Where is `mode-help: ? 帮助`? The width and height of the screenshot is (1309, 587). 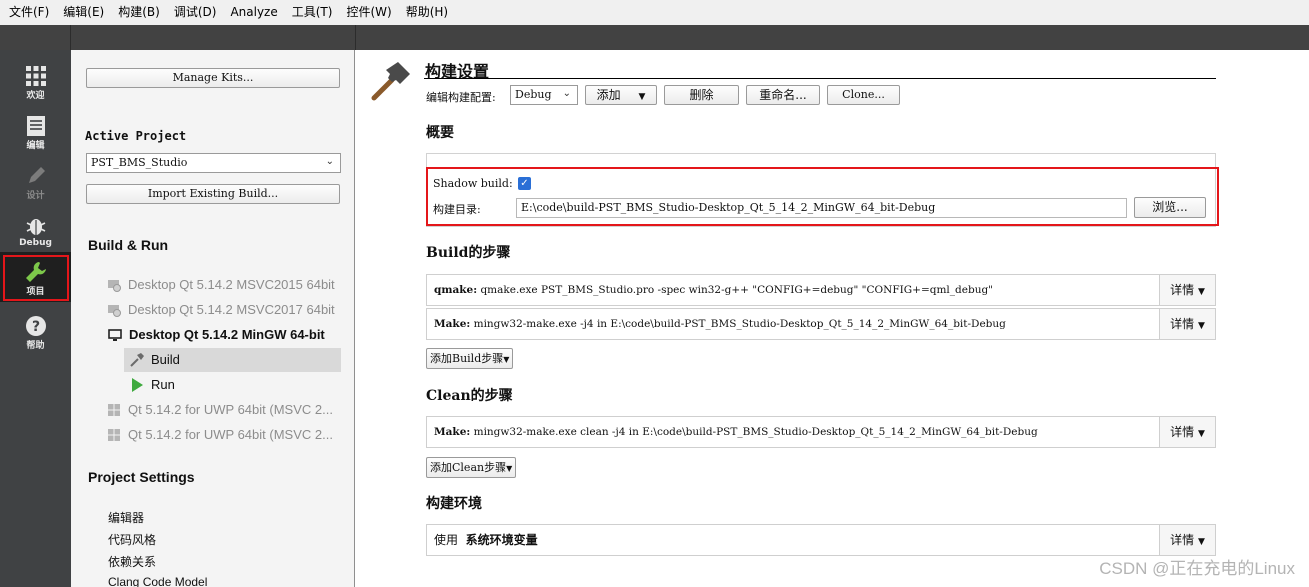 mode-help: ? 帮助 is located at coordinates (35, 331).